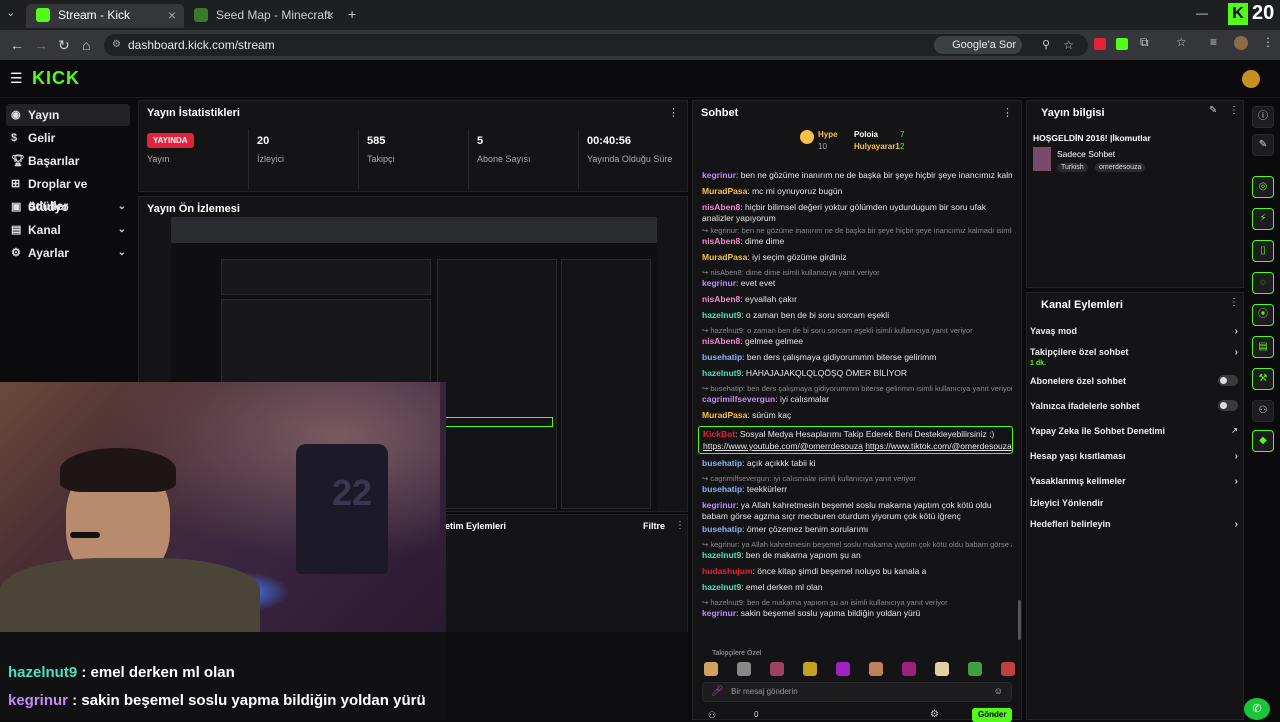 This screenshot has width=1280, height=722. What do you see at coordinates (1144, 42) in the screenshot?
I see `extensions-puzzle-icon: ⧉` at bounding box center [1144, 42].